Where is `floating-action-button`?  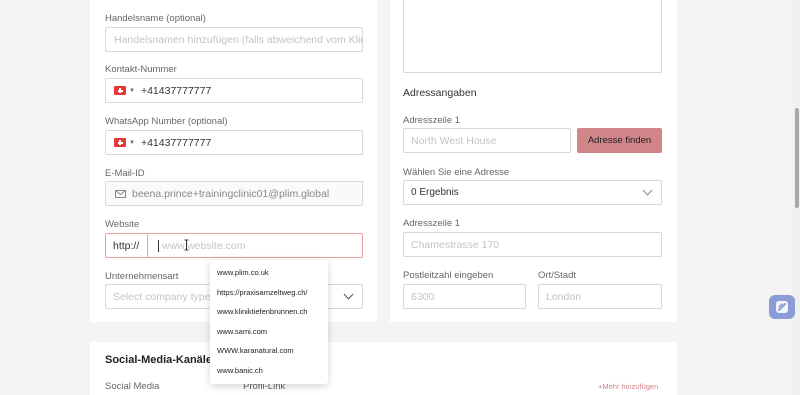 floating-action-button is located at coordinates (782, 307).